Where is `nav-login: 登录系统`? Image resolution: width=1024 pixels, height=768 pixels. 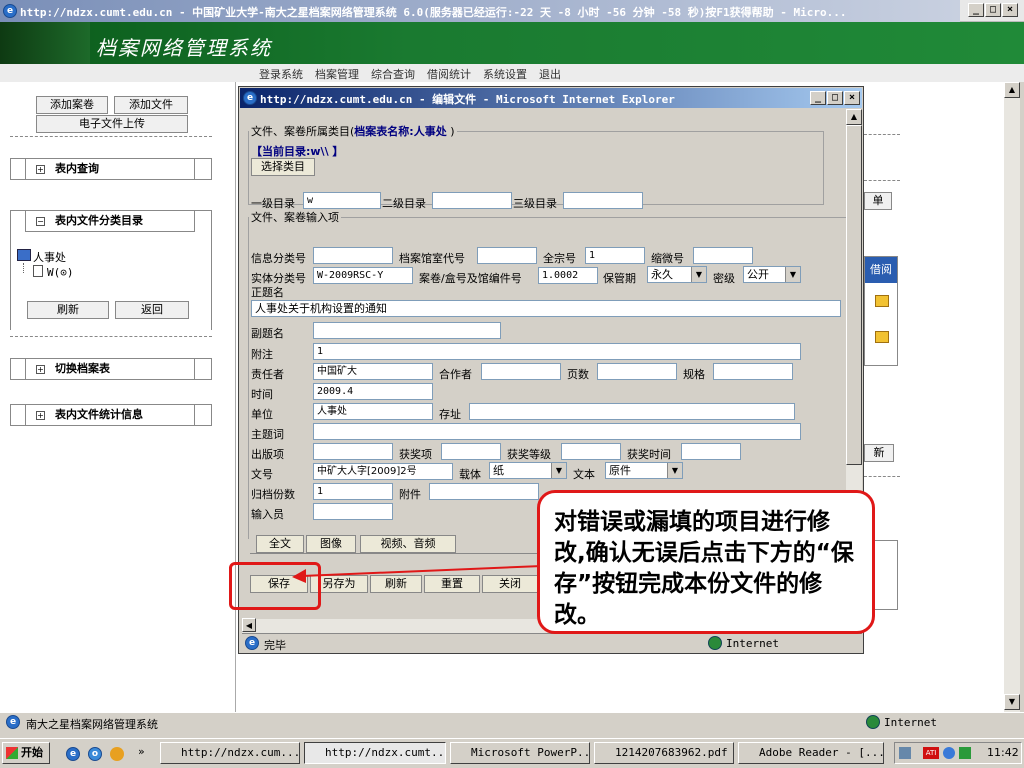
nav-login: 登录系统 is located at coordinates (281, 74).